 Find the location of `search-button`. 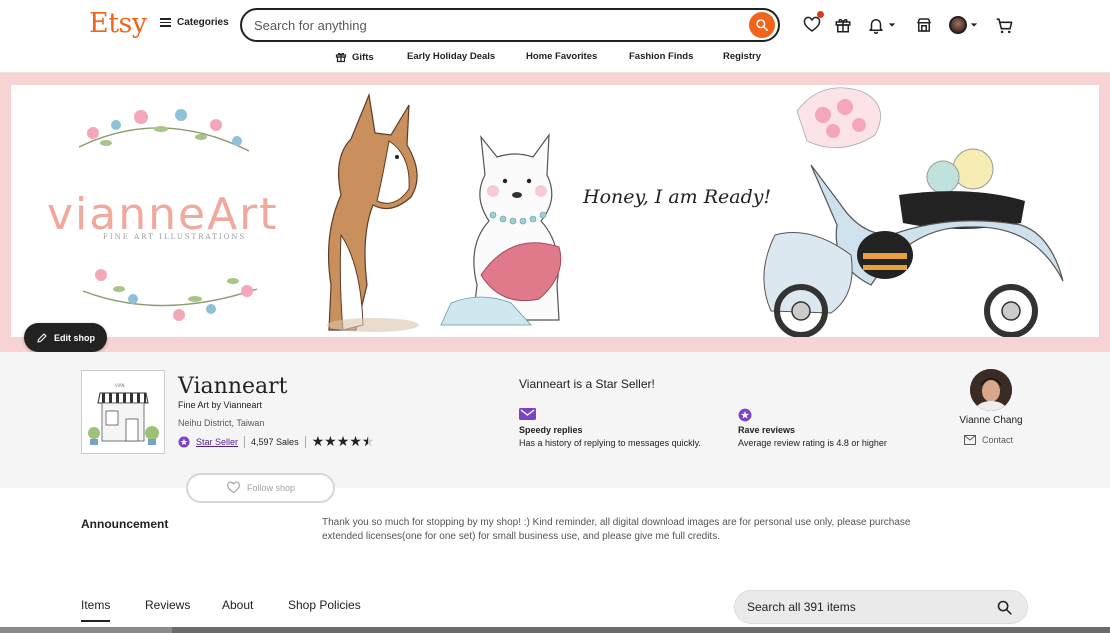

search-button is located at coordinates (762, 25).